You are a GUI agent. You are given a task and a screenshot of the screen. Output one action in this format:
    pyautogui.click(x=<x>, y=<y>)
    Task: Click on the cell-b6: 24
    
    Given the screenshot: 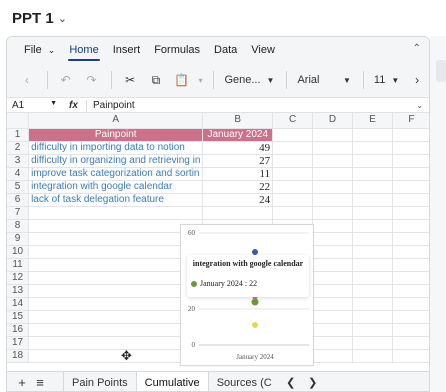 What is the action you would take?
    pyautogui.click(x=238, y=200)
    